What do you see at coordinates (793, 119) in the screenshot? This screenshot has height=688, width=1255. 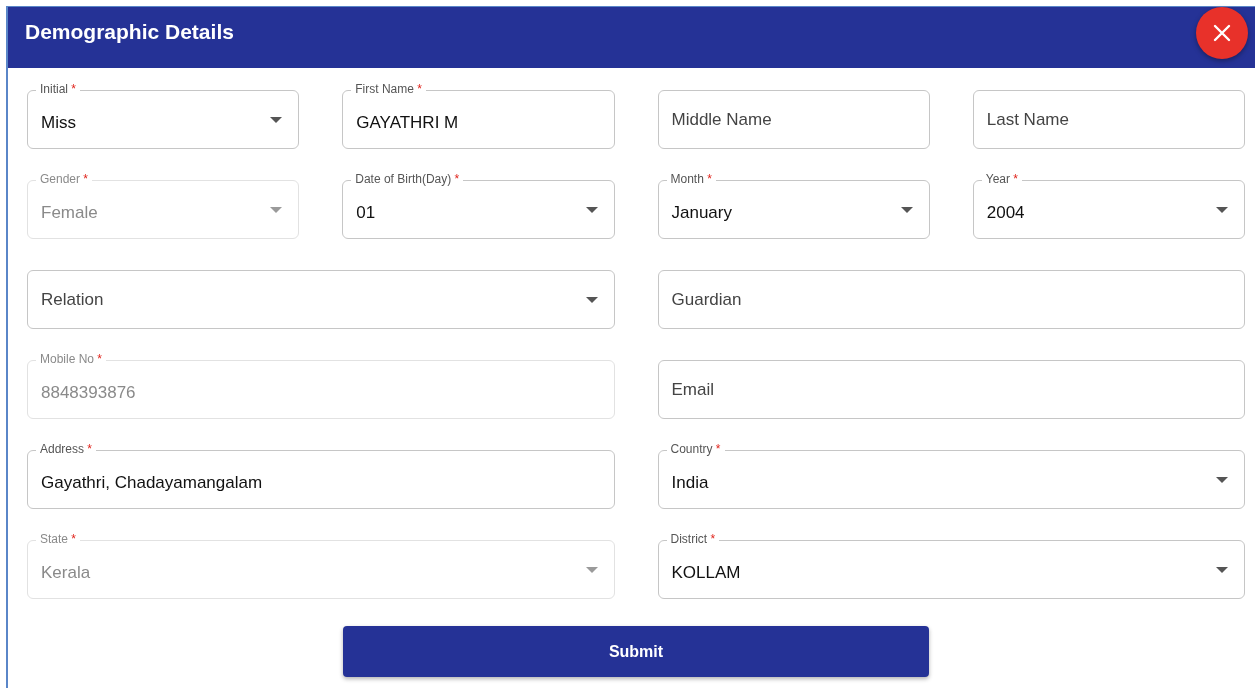 I see `text-field: Middle Name` at bounding box center [793, 119].